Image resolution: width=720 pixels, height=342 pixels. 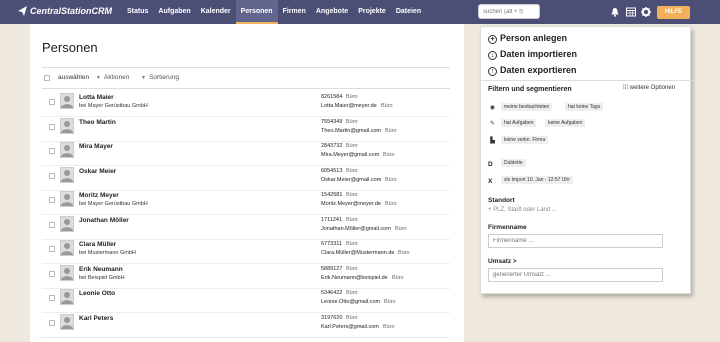 I want to click on export-data-label: Daten exportieren, so click(x=538, y=70).